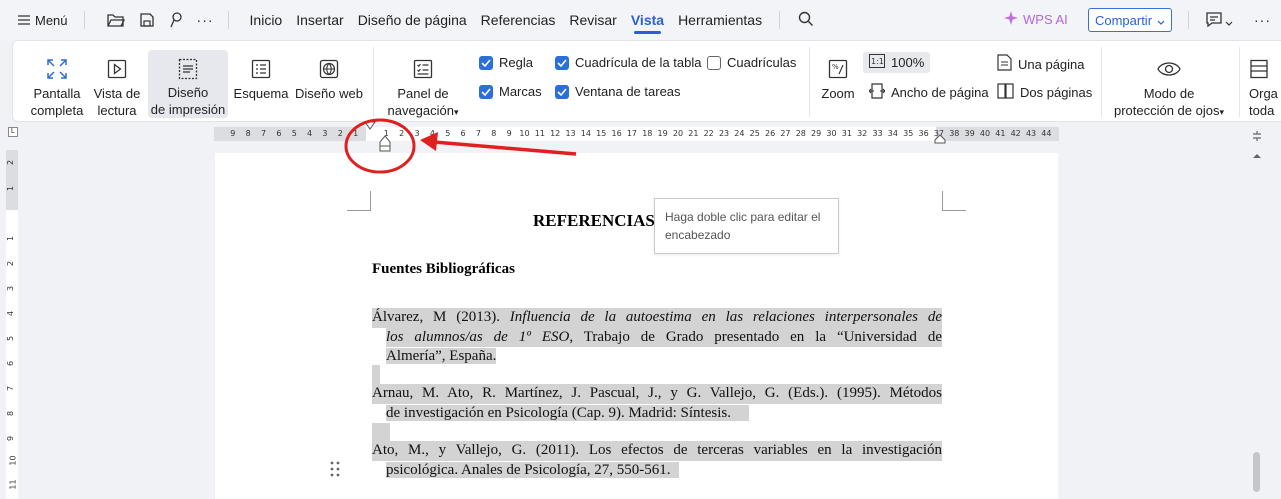 The width and height of the screenshot is (1281, 499). What do you see at coordinates (13, 132) in the screenshot?
I see `tab-stop-selector: L` at bounding box center [13, 132].